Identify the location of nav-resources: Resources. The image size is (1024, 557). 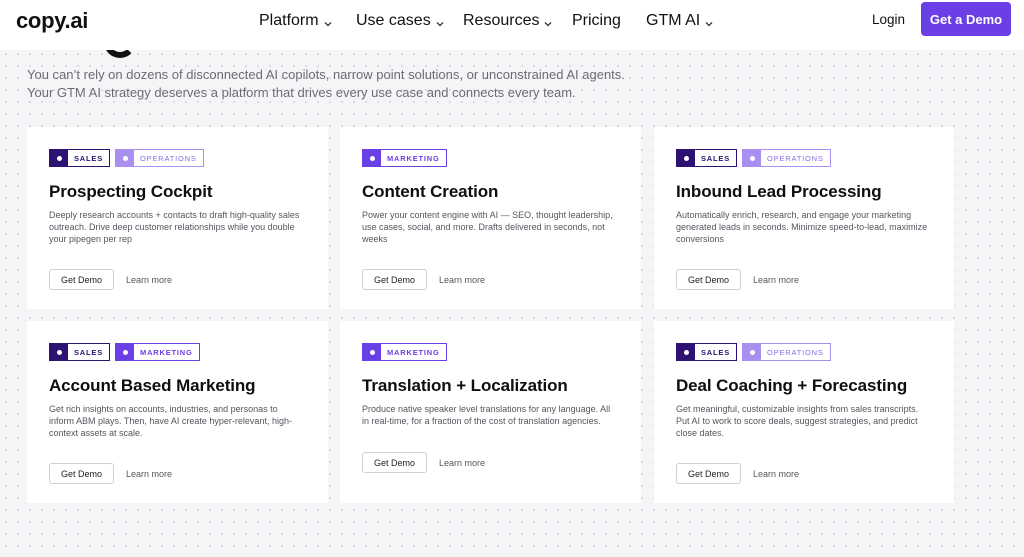
(508, 21).